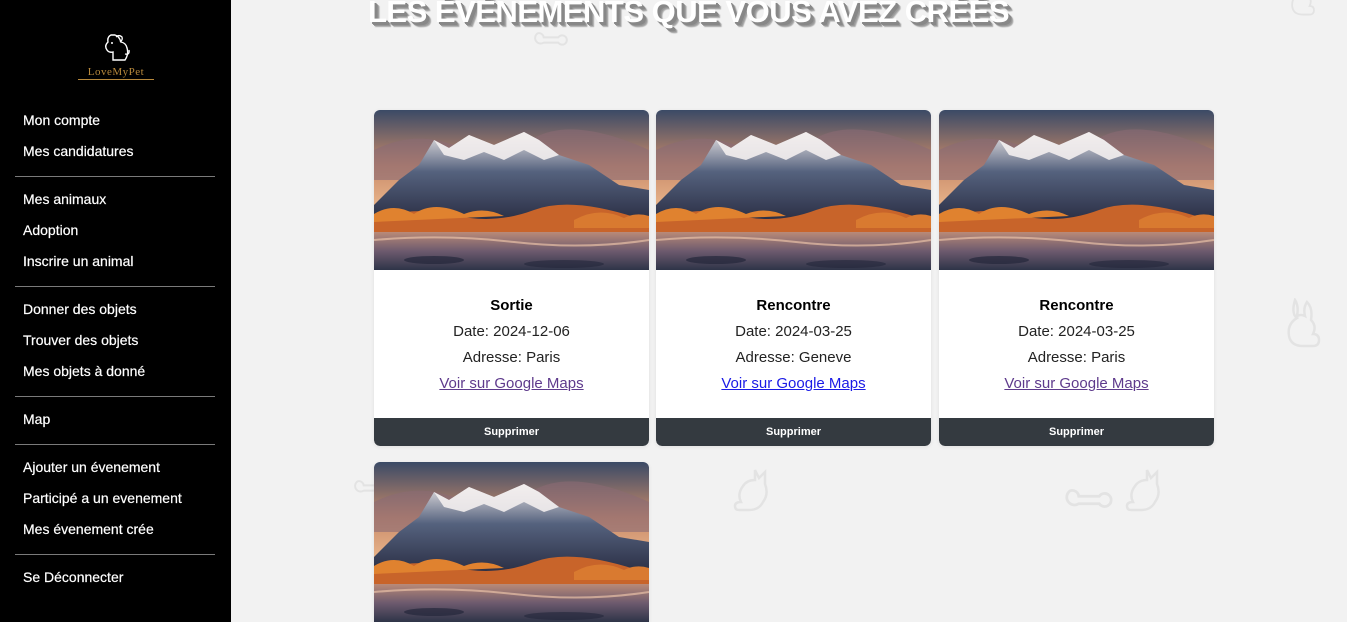 The height and width of the screenshot is (622, 1347). I want to click on sidebar-item-map: Map, so click(115, 420).